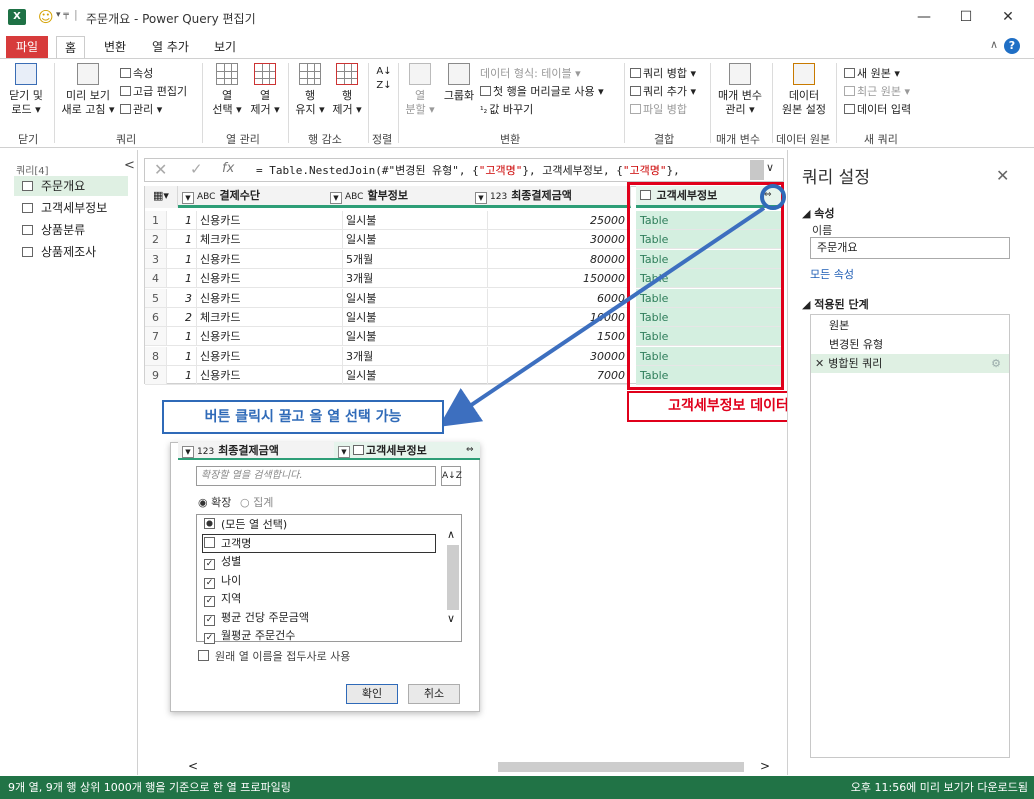  I want to click on cancel-button: 취소, so click(434, 694).